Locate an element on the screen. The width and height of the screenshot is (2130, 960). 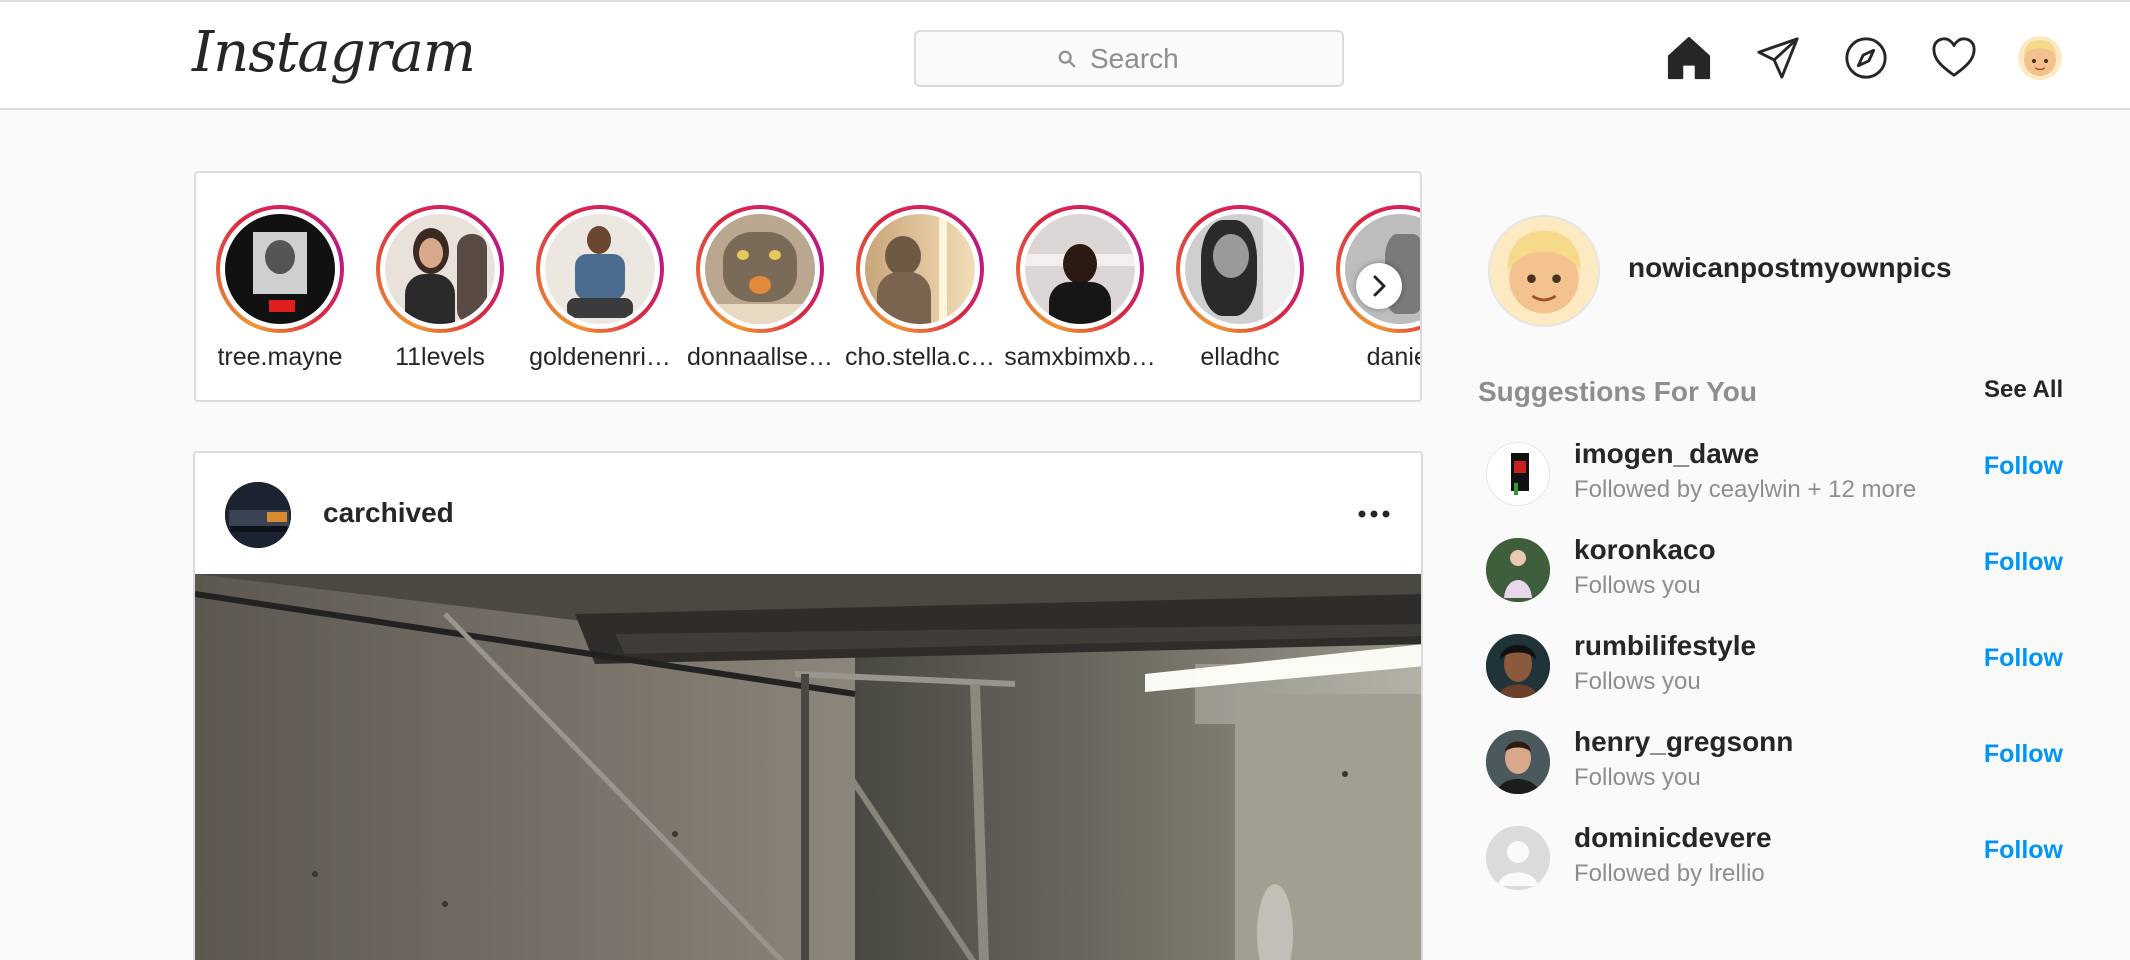
suggestion-subtitle: Followed by ceaylwin + 12 more is located at coordinates (1745, 489).